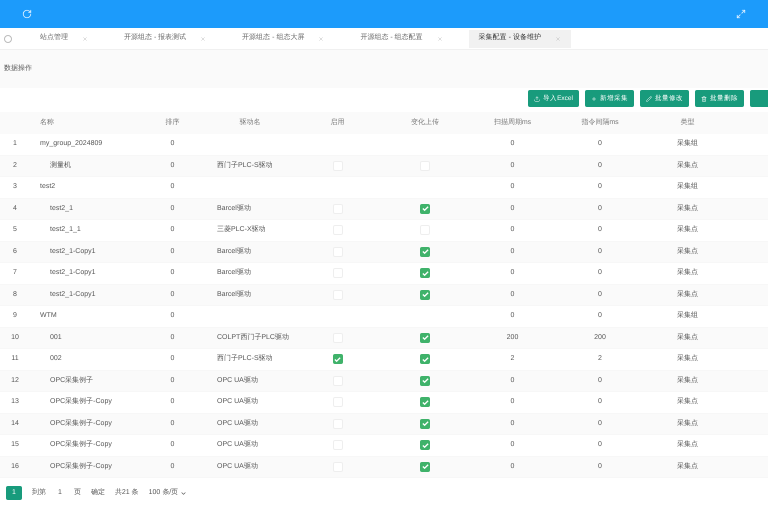  What do you see at coordinates (704, 99) in the screenshot?
I see `delete-icon` at bounding box center [704, 99].